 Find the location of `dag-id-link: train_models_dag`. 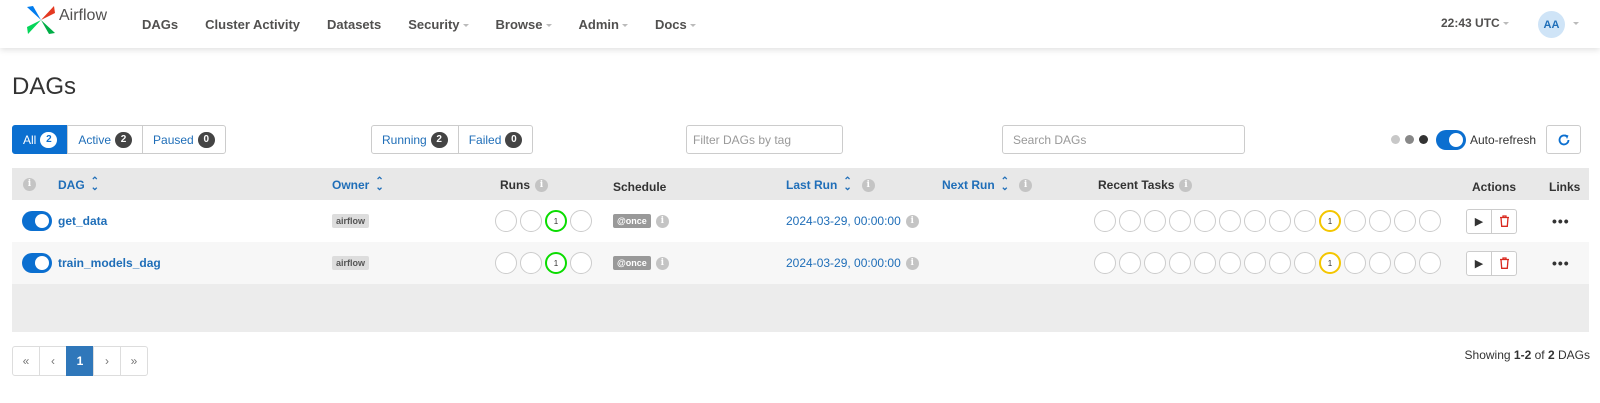

dag-id-link: train_models_dag is located at coordinates (109, 263).